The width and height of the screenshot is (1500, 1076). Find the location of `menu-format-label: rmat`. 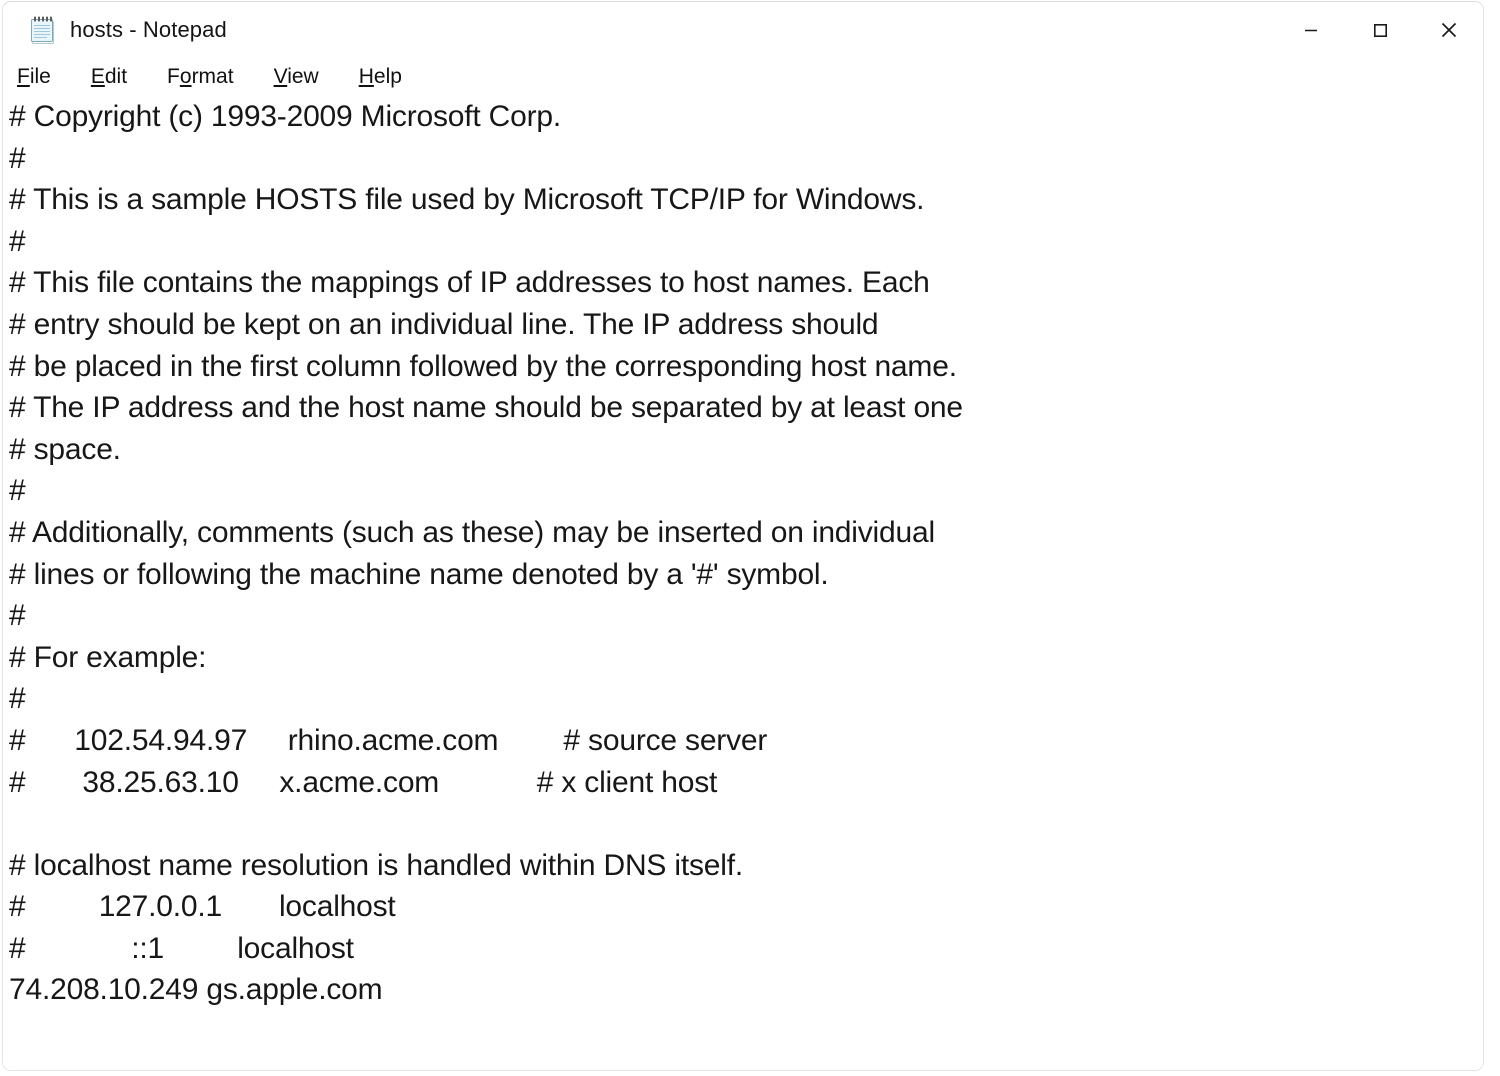

menu-format-label: rmat is located at coordinates (212, 76).